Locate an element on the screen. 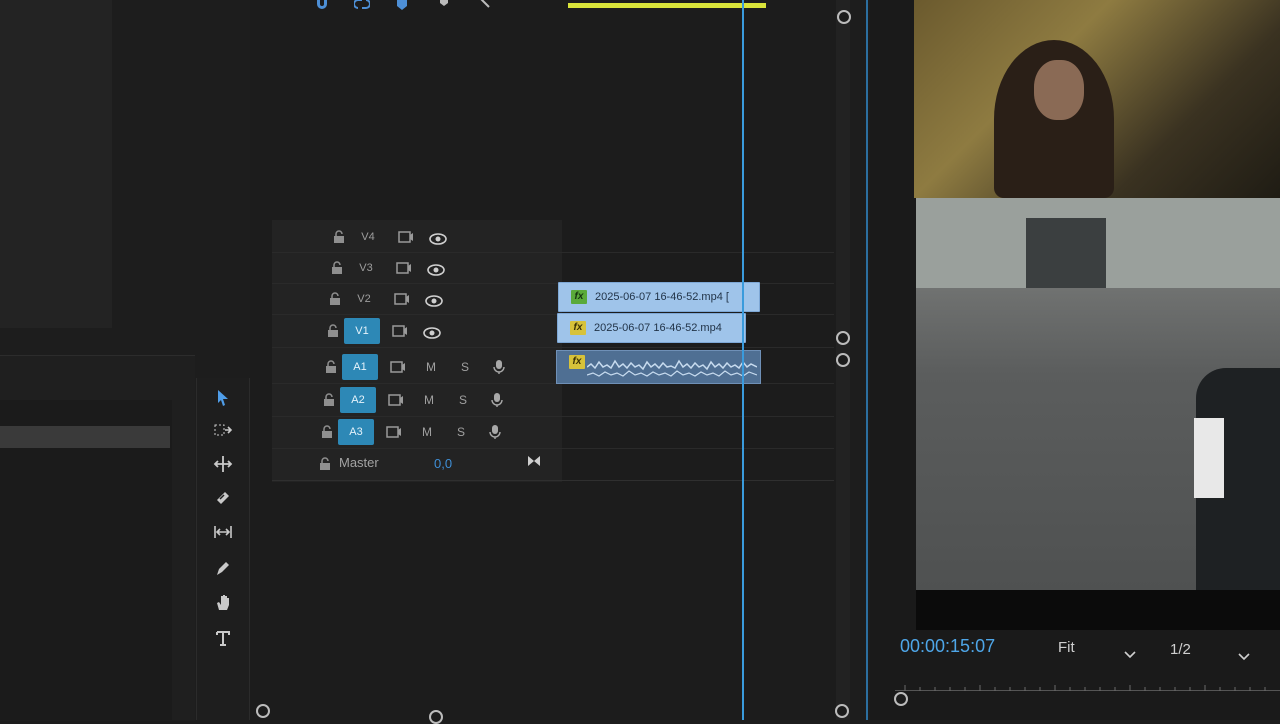 This screenshot has width=1280, height=724. monitor-zoom-handle is located at coordinates (901, 699).